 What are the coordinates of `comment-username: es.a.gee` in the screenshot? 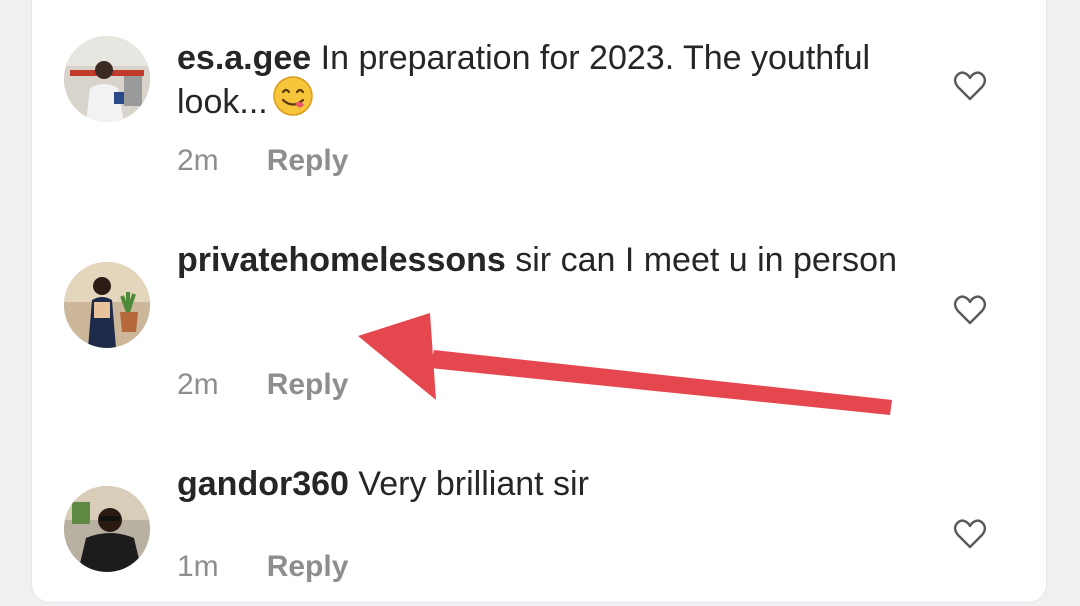 It's located at (244, 58).